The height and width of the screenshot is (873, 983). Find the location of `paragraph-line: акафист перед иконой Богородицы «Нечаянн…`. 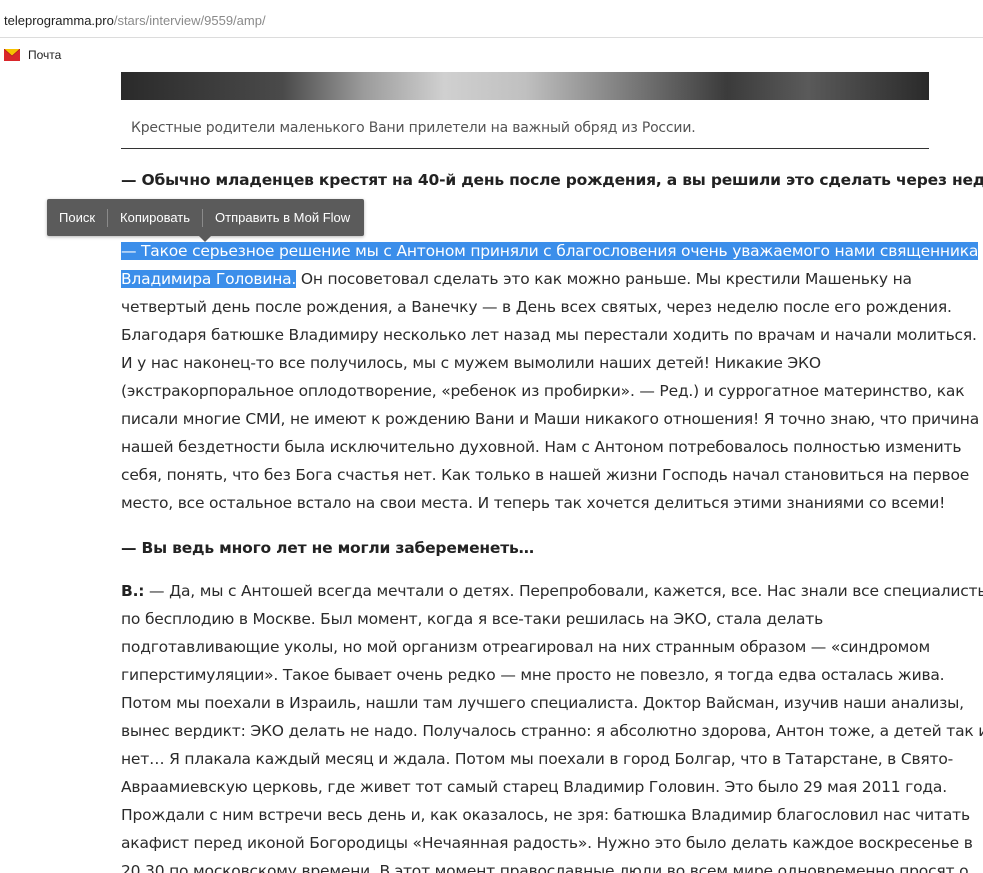

paragraph-line: акафист перед иконой Богородицы «Нечаянн… is located at coordinates (547, 843).